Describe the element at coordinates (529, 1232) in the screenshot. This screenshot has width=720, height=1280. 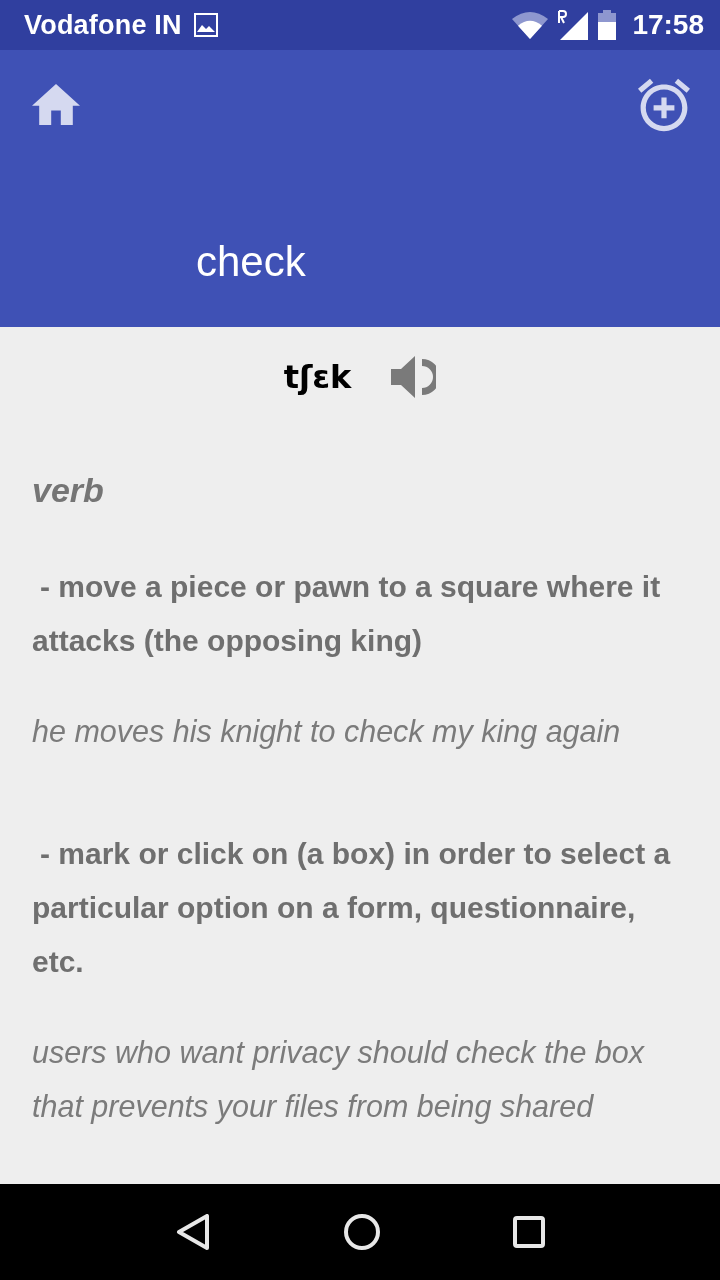
I see `recents-icon` at that location.